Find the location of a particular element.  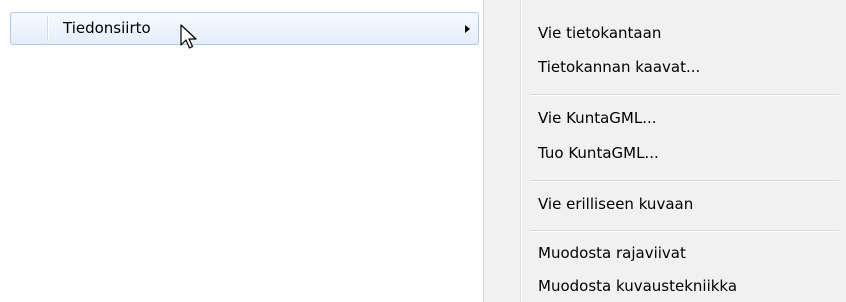

menu-item-muodosta-rajaviivat: Muodosta rajaviivat is located at coordinates (612, 253).